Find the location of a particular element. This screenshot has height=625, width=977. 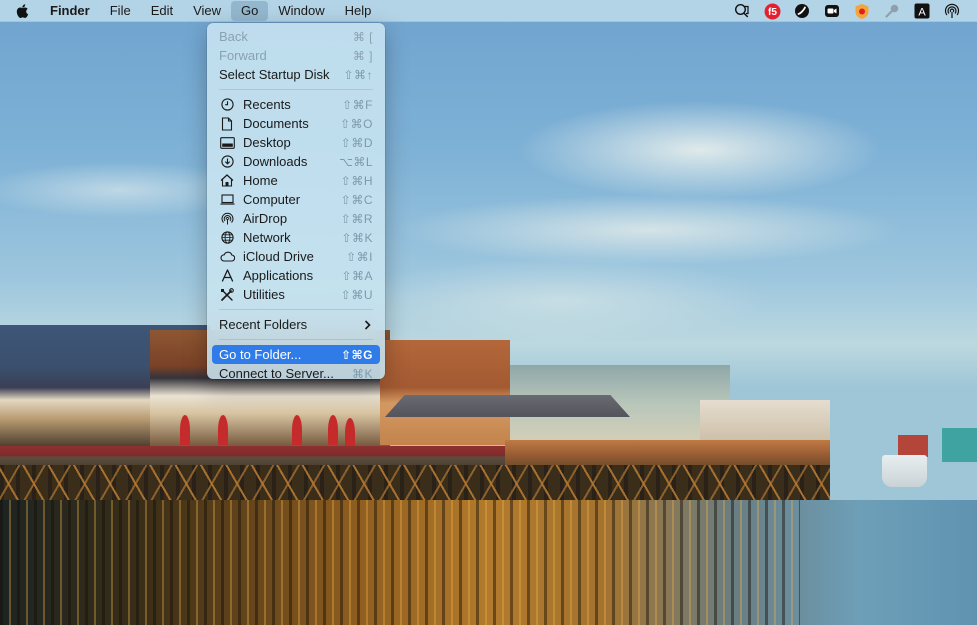

spotlight-chat-icon is located at coordinates (742, 11).